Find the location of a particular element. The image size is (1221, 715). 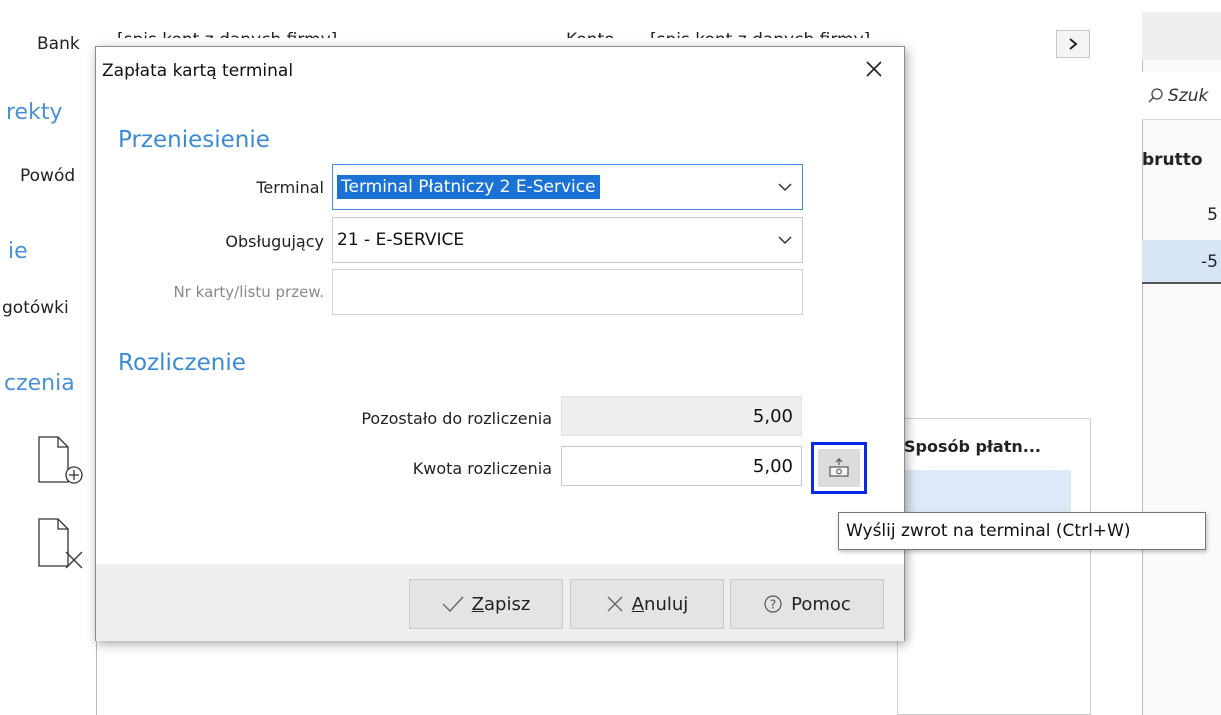

section-fragment-ie: ie is located at coordinates (18, 251).